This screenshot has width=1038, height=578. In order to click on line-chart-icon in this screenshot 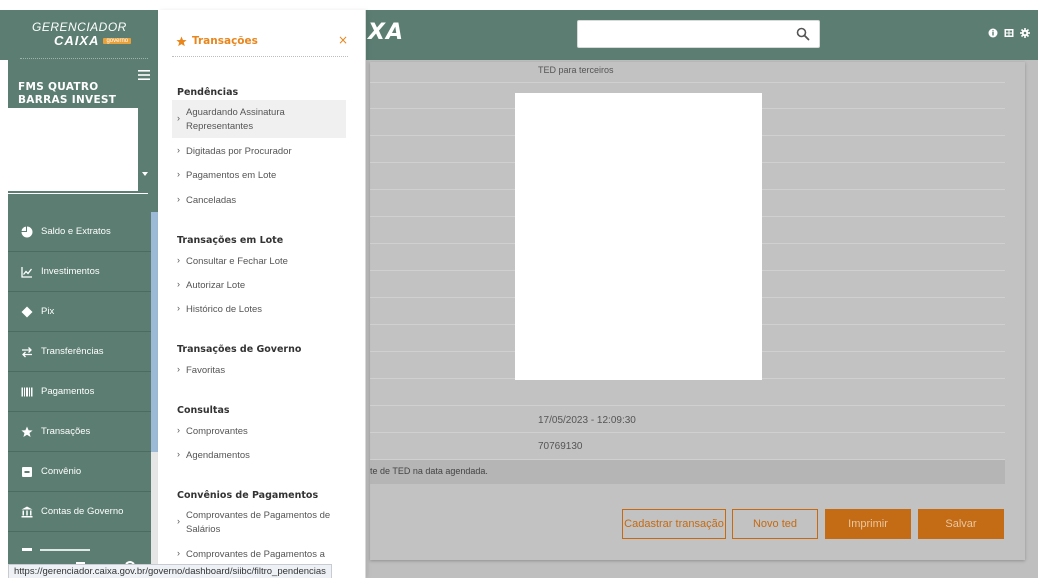, I will do `click(27, 272)`.